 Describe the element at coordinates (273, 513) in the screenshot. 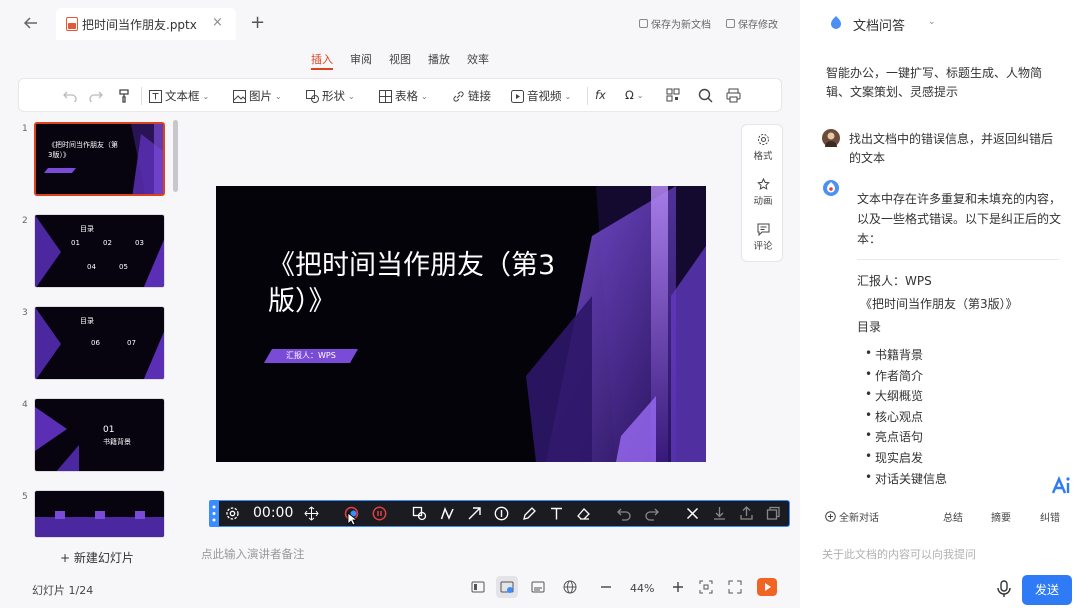

I see `recording-timer: 00:00` at that location.